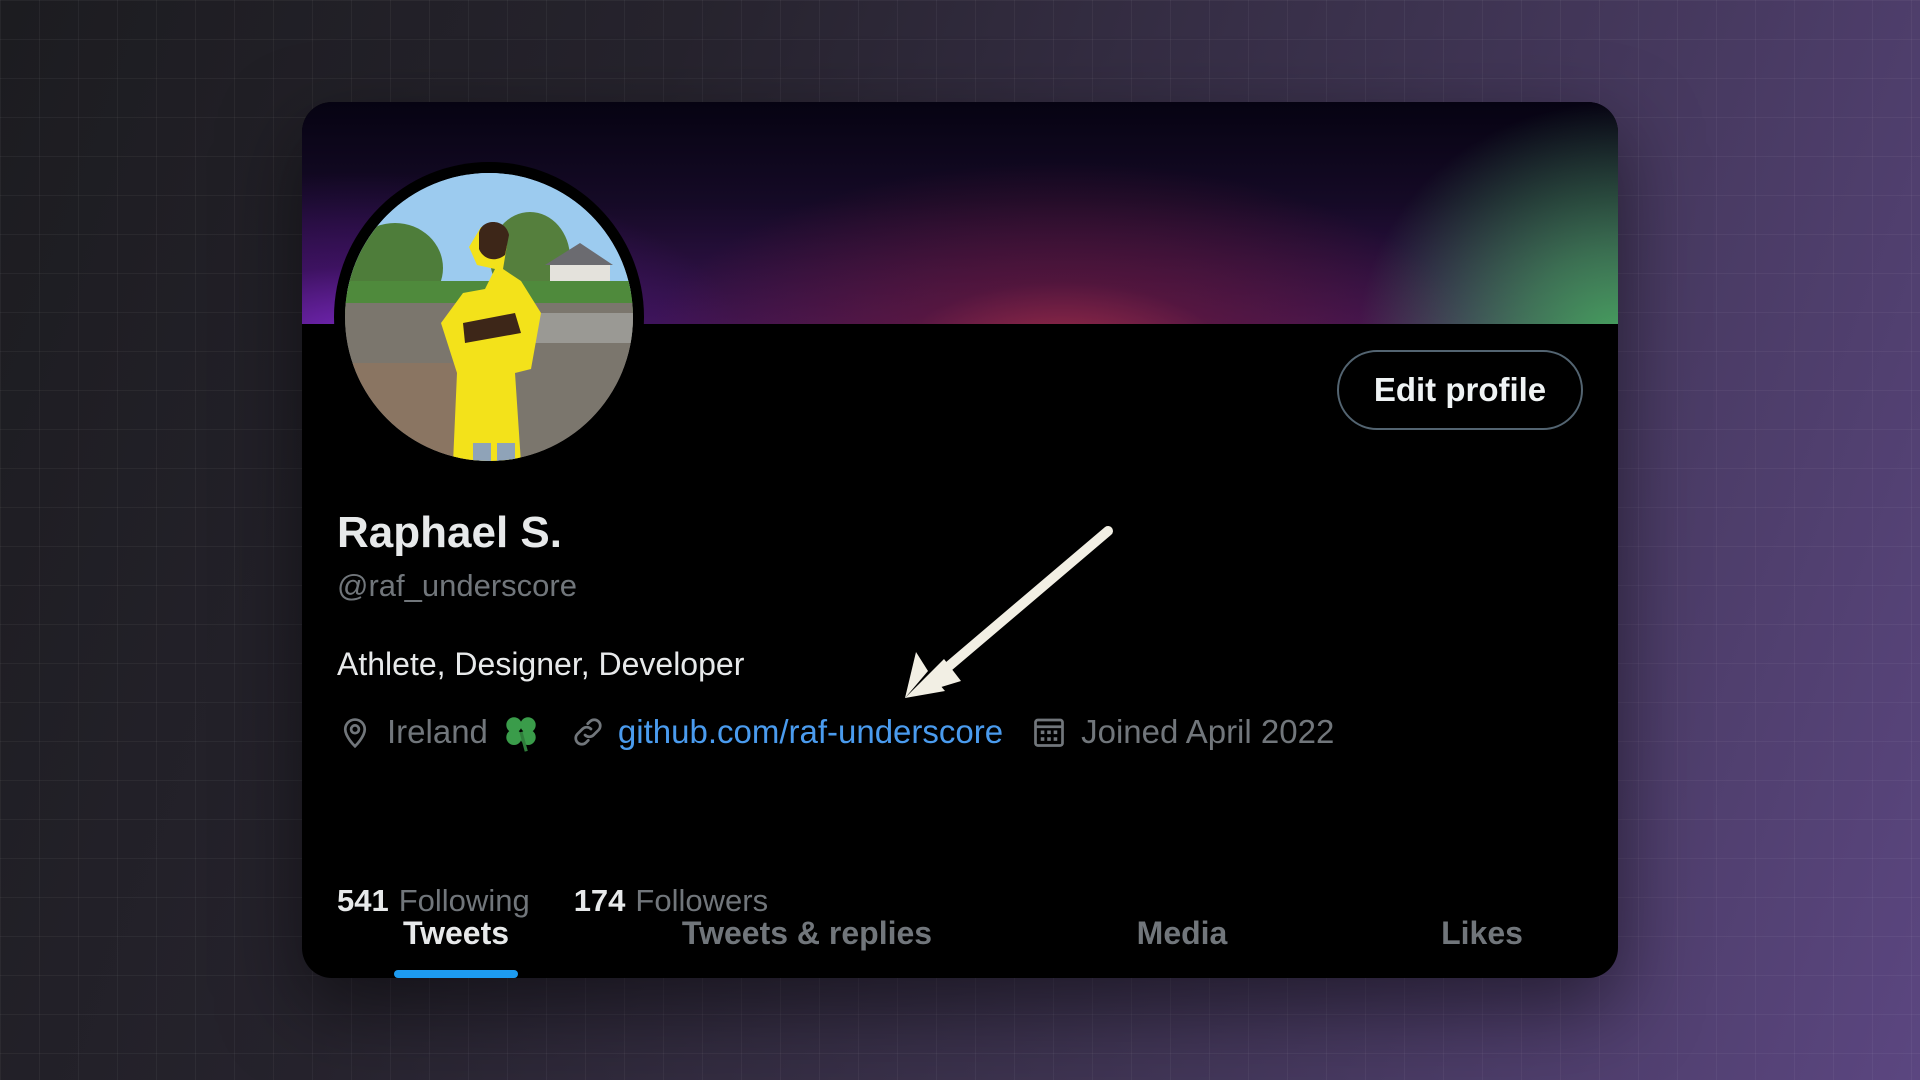  What do you see at coordinates (1208, 731) in the screenshot?
I see `joined-label: Joined April 2022` at bounding box center [1208, 731].